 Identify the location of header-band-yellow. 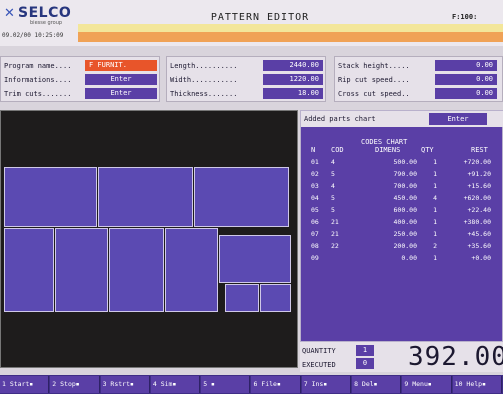
(290, 28).